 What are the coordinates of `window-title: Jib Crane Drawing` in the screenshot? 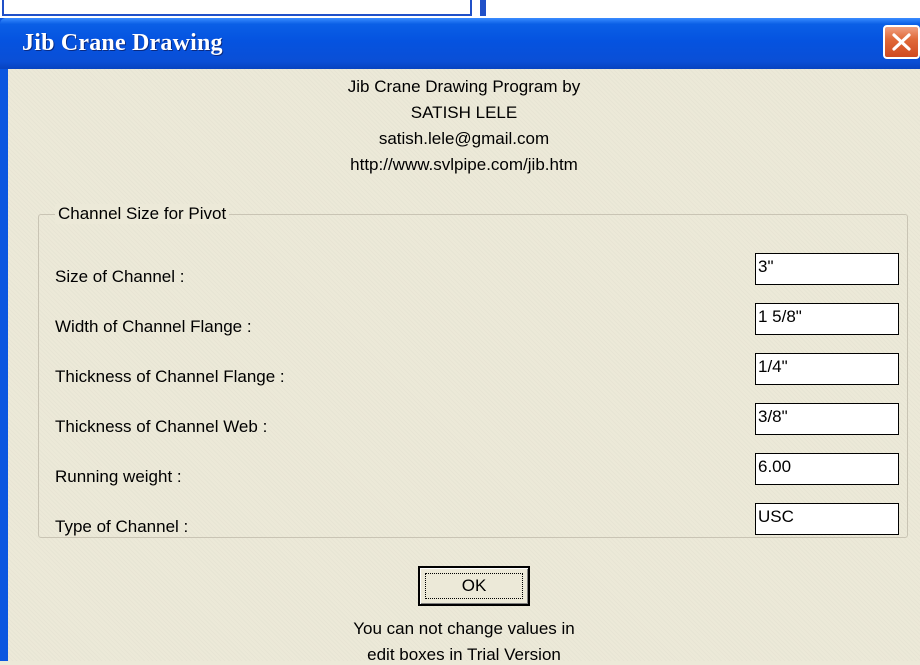 It's located at (122, 43).